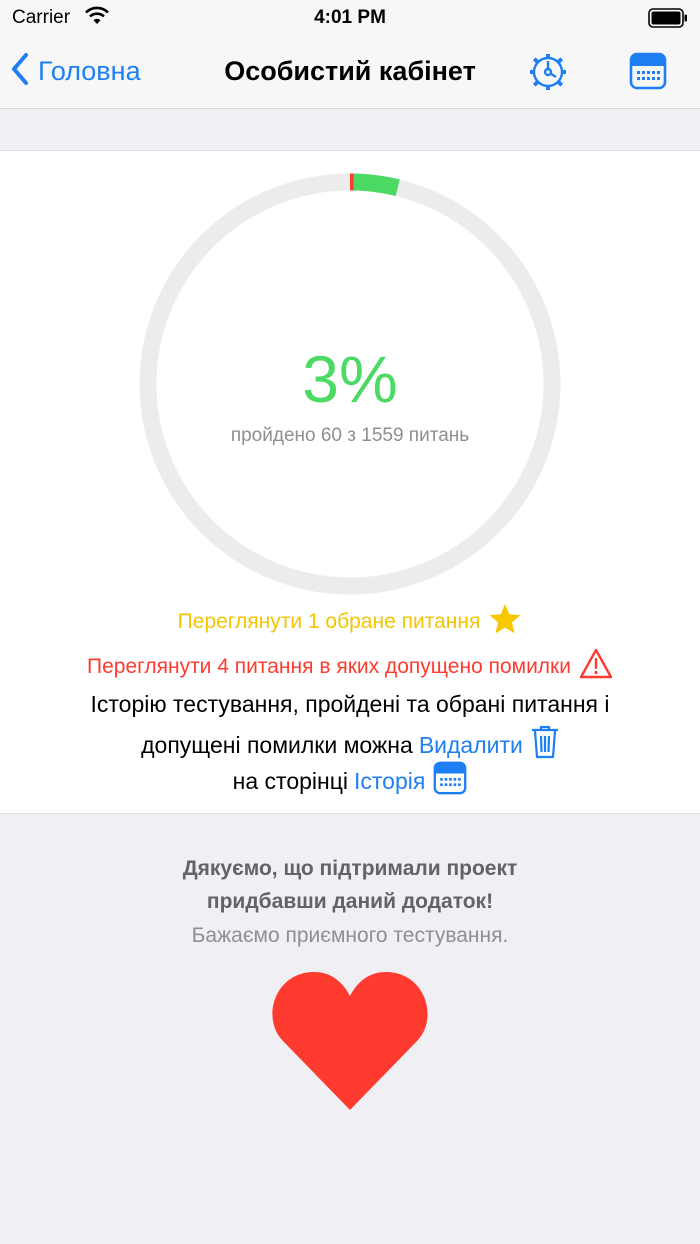 The width and height of the screenshot is (700, 1244). What do you see at coordinates (350, 935) in the screenshot?
I see `wish-text: Бажаємо приємного тестування.` at bounding box center [350, 935].